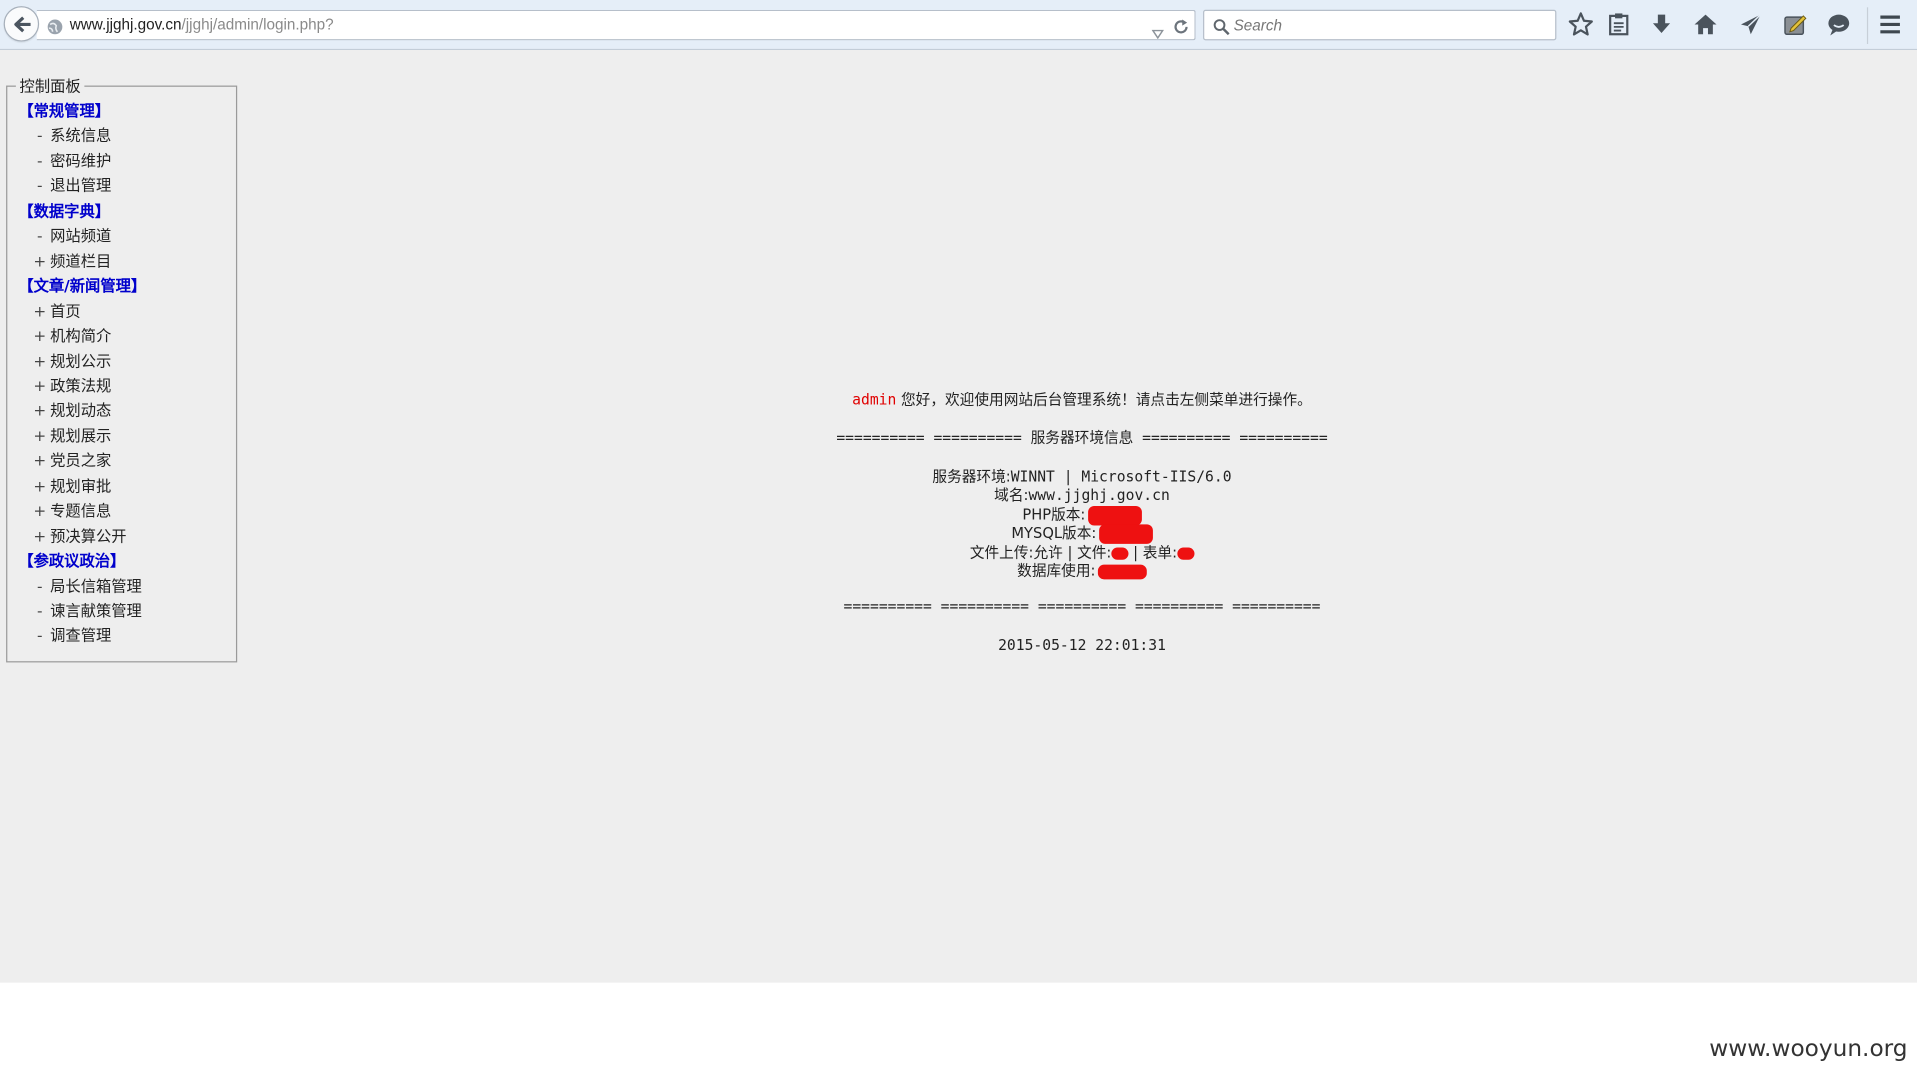  I want to click on back-arrow-icon, so click(22, 24).